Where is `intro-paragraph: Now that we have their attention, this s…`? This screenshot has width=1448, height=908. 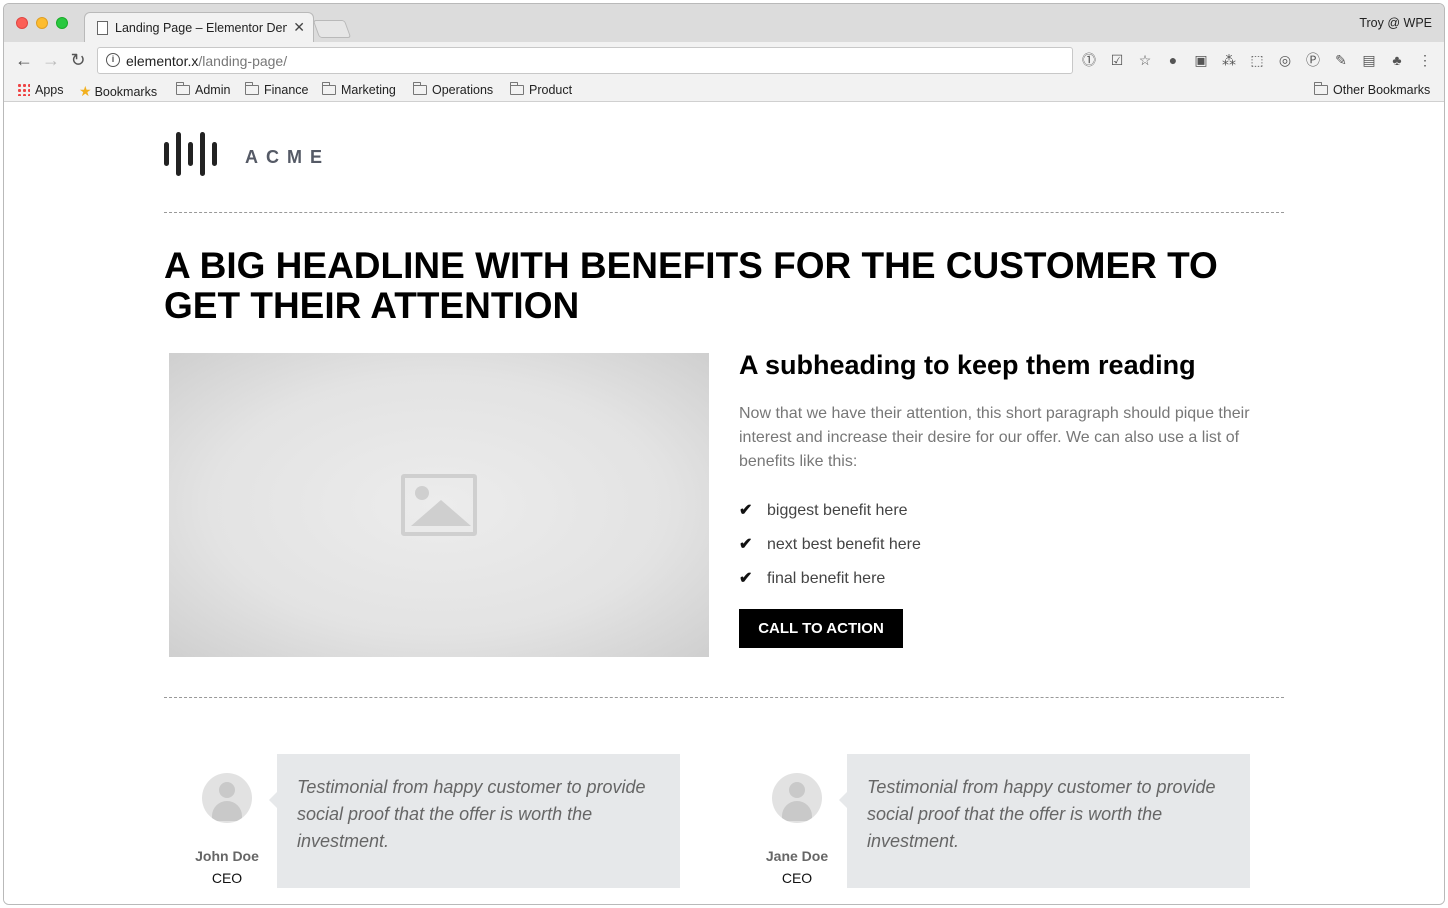
intro-paragraph: Now that we have their attention, this s… is located at coordinates (994, 437).